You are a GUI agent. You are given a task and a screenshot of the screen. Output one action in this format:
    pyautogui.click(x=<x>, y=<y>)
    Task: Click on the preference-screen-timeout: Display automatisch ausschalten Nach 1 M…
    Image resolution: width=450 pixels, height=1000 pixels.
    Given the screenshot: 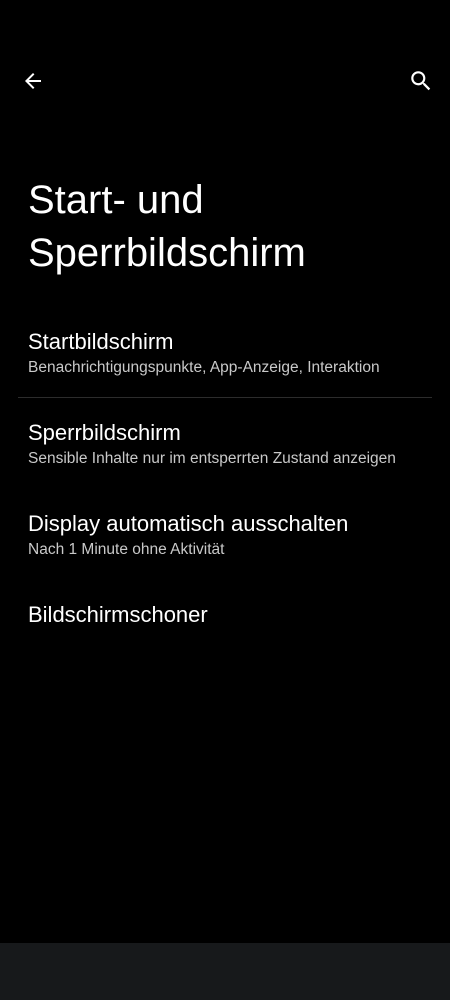 What is the action you would take?
    pyautogui.click(x=225, y=538)
    